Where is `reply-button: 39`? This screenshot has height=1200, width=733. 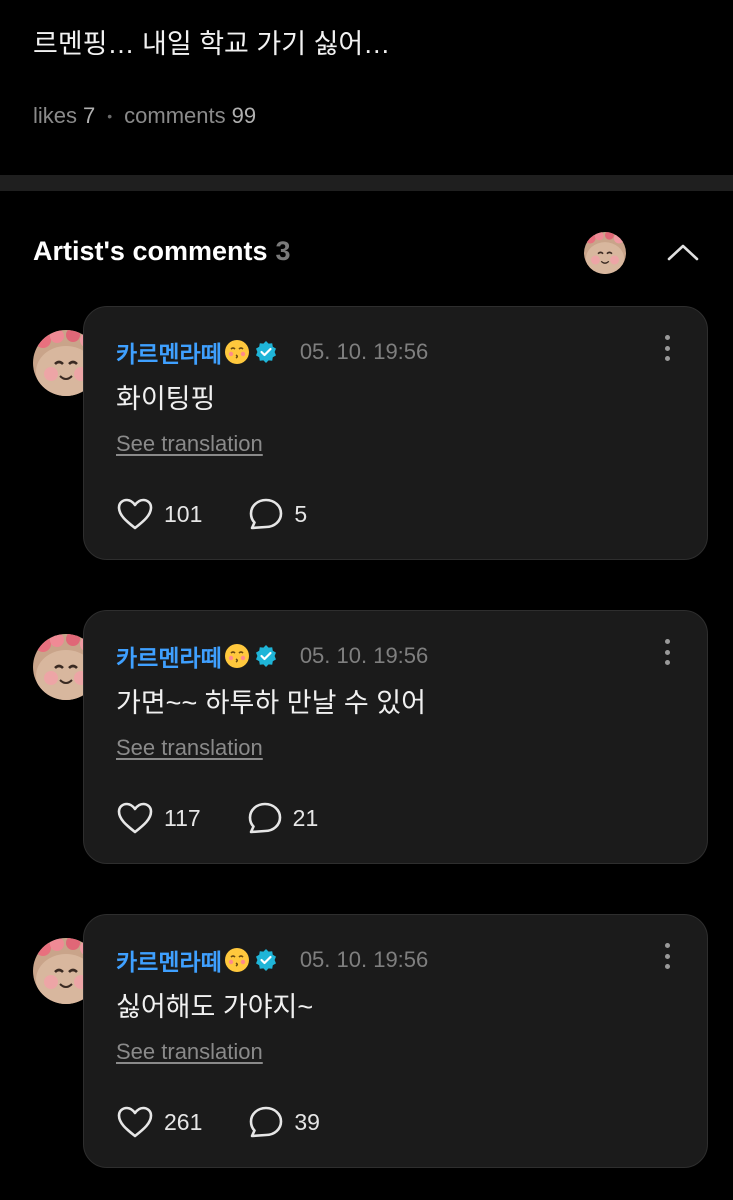 reply-button: 39 is located at coordinates (284, 1122).